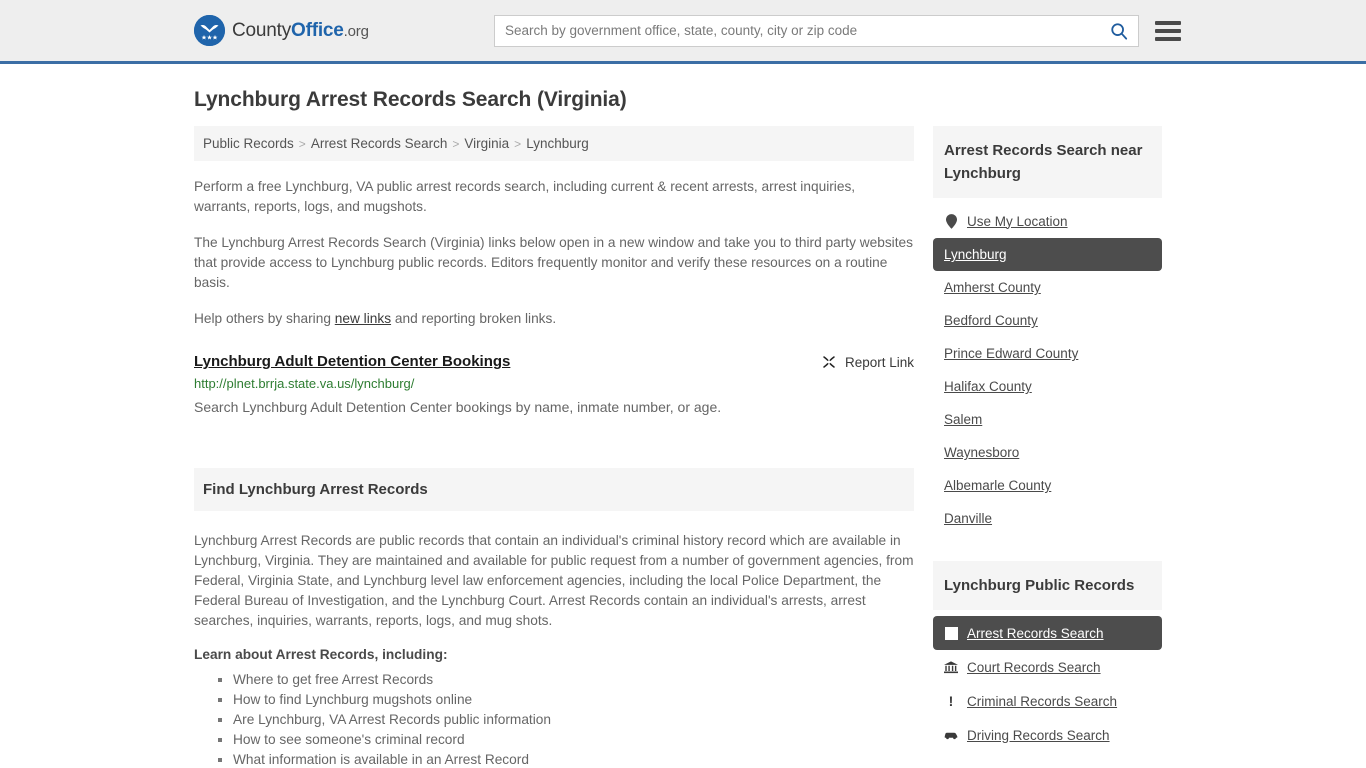 Image resolution: width=1366 pixels, height=768 pixels. I want to click on sidebar-item-criminal-records-search: ! Criminal Records Search, so click(1047, 701).